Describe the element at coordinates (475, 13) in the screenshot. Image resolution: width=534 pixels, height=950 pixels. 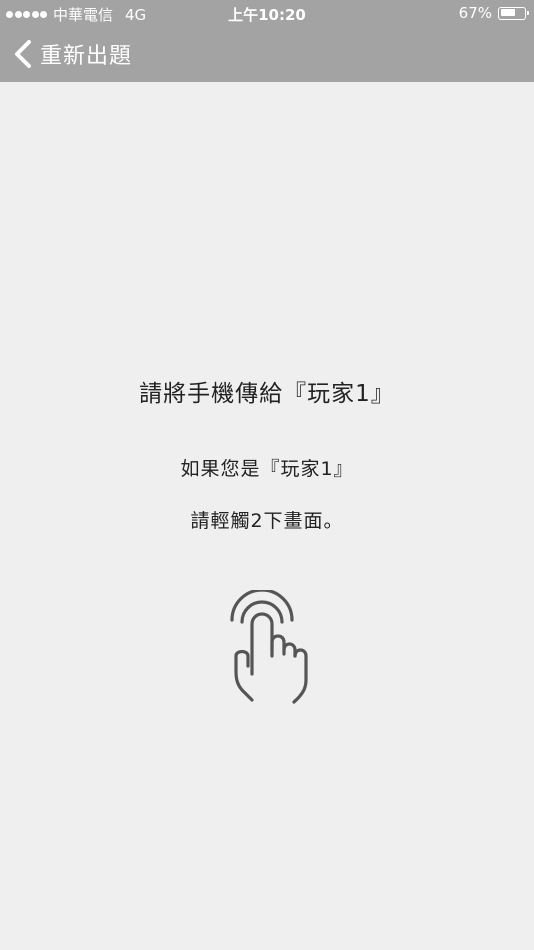
I see `battery-percent: 67%` at that location.